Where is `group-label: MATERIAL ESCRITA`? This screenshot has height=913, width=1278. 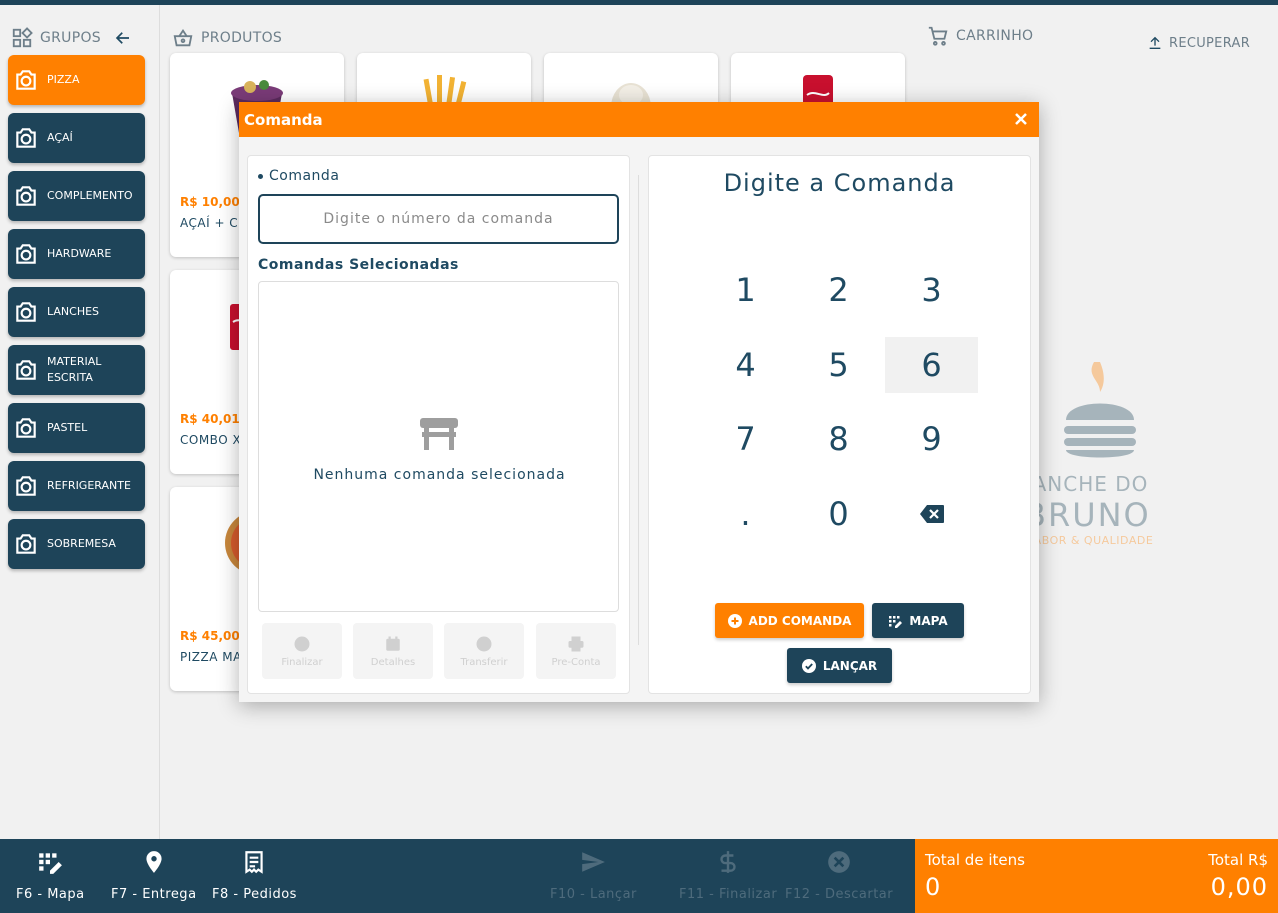 group-label: MATERIAL ESCRITA is located at coordinates (74, 369).